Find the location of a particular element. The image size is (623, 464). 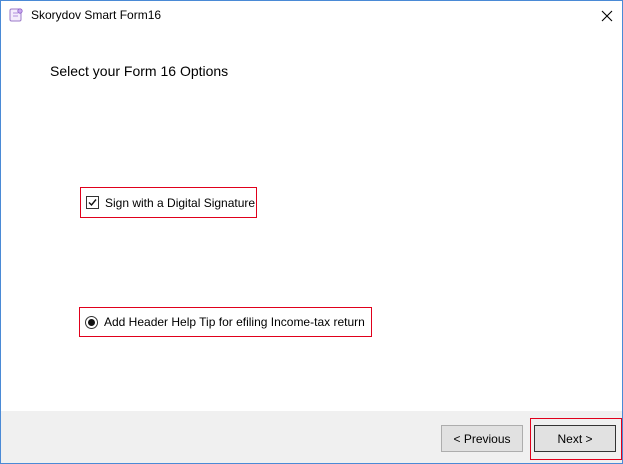

digital-signature-label: Sign with a Digital Signature is located at coordinates (180, 202).